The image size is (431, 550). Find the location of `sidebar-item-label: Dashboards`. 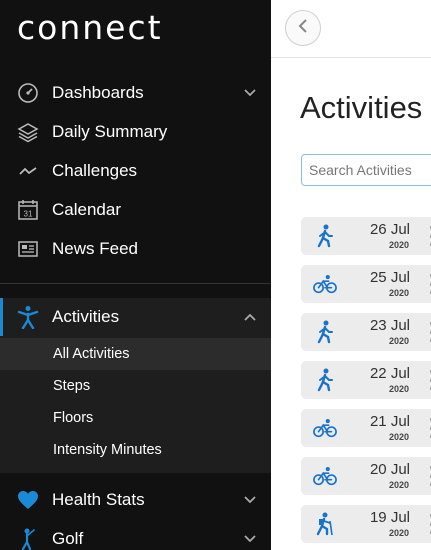

sidebar-item-label: Dashboards is located at coordinates (98, 92).